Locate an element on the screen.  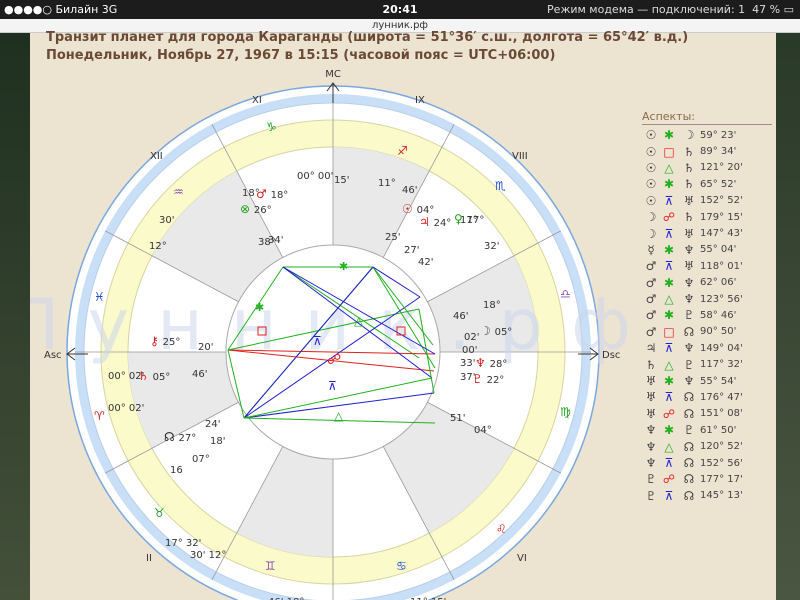
aspect-row: ♂ ✱ ♇ 58° 46' is located at coordinates (707, 315).